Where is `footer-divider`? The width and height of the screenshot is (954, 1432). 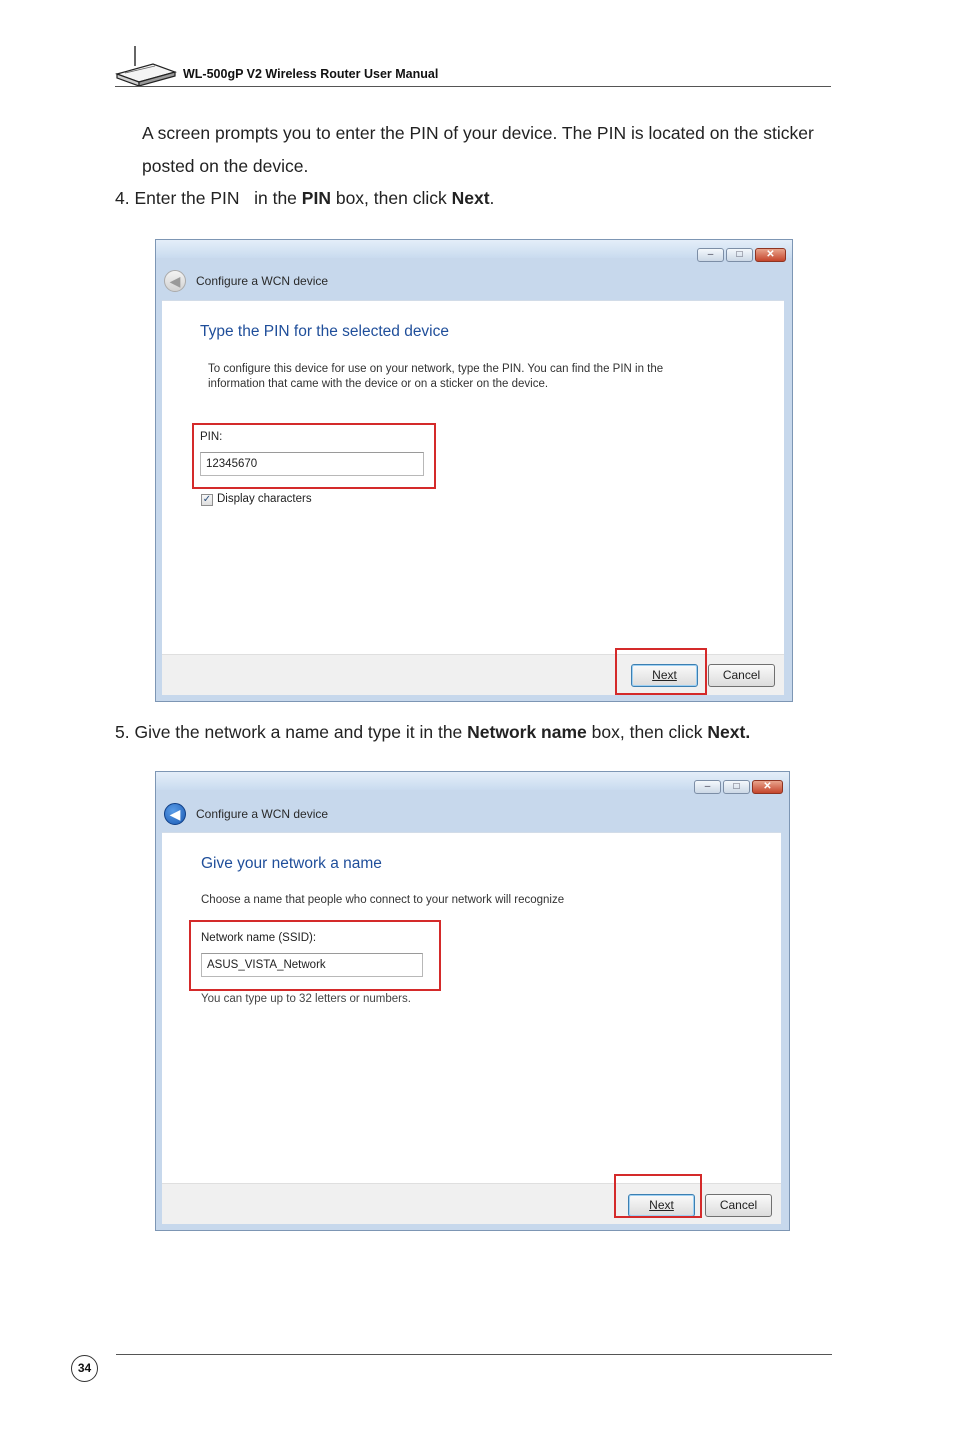
footer-divider is located at coordinates (474, 1354).